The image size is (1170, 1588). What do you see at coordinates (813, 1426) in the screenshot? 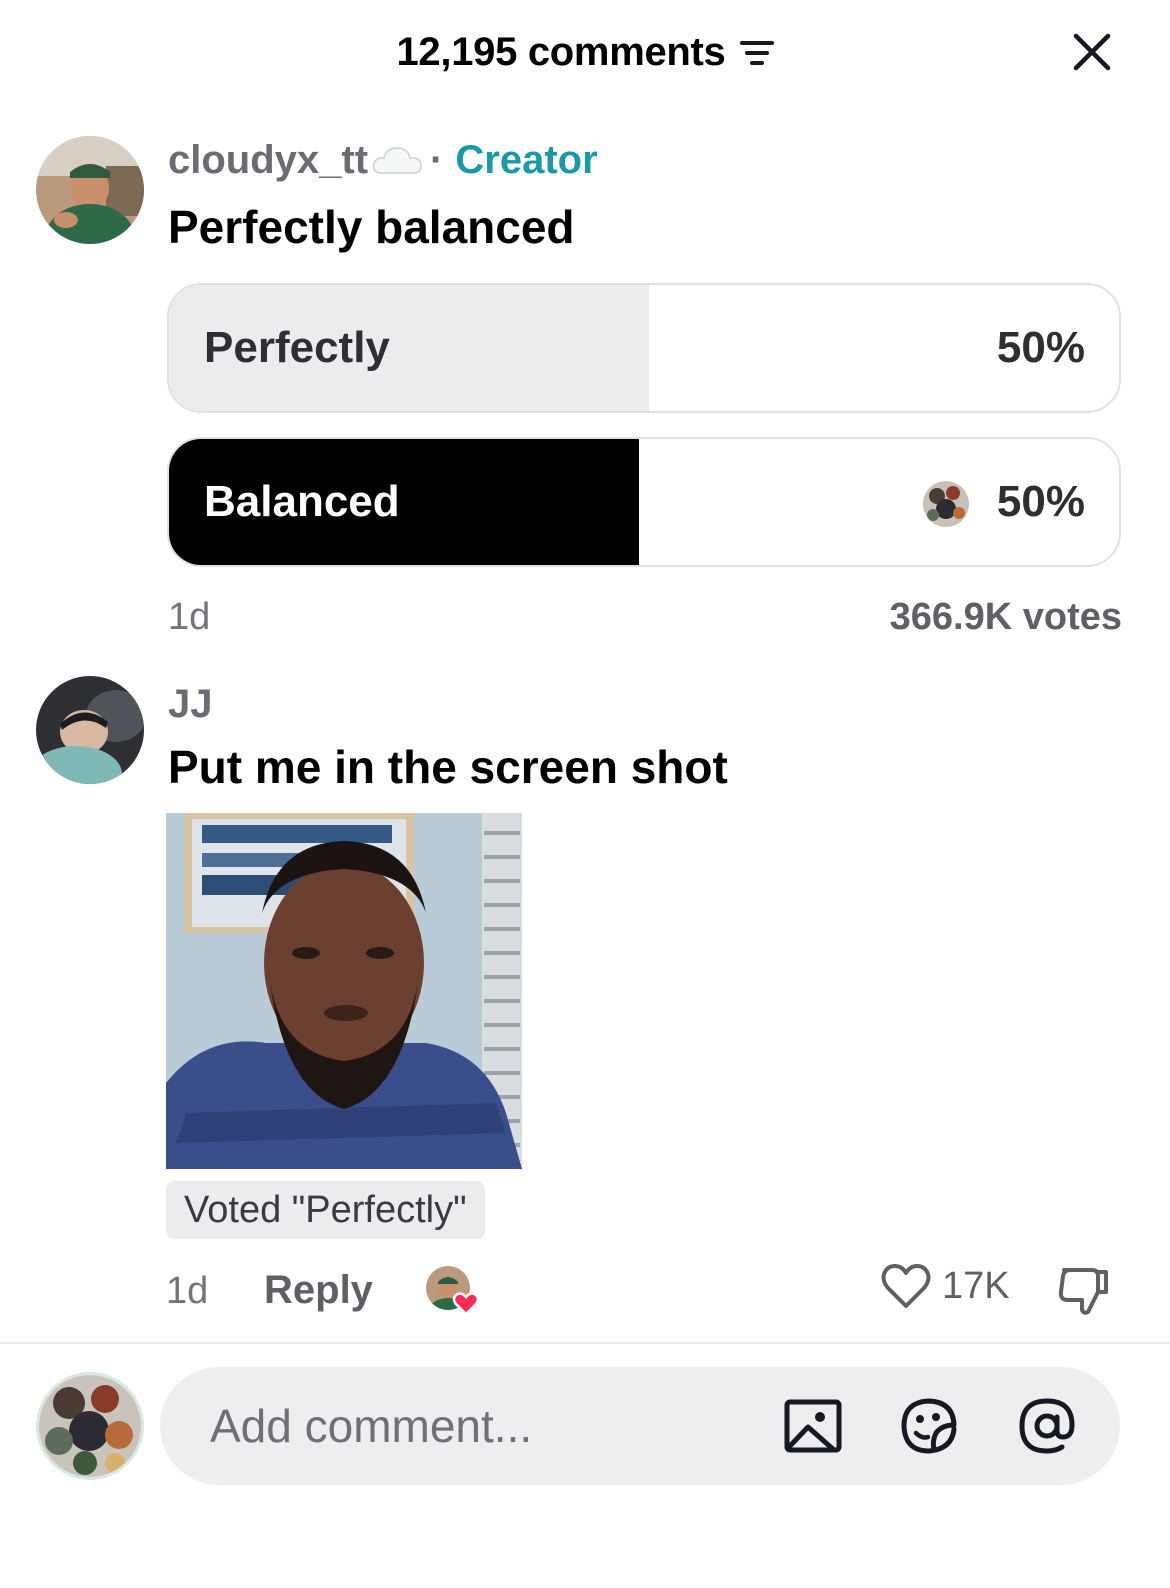
I see `image-icon` at bounding box center [813, 1426].